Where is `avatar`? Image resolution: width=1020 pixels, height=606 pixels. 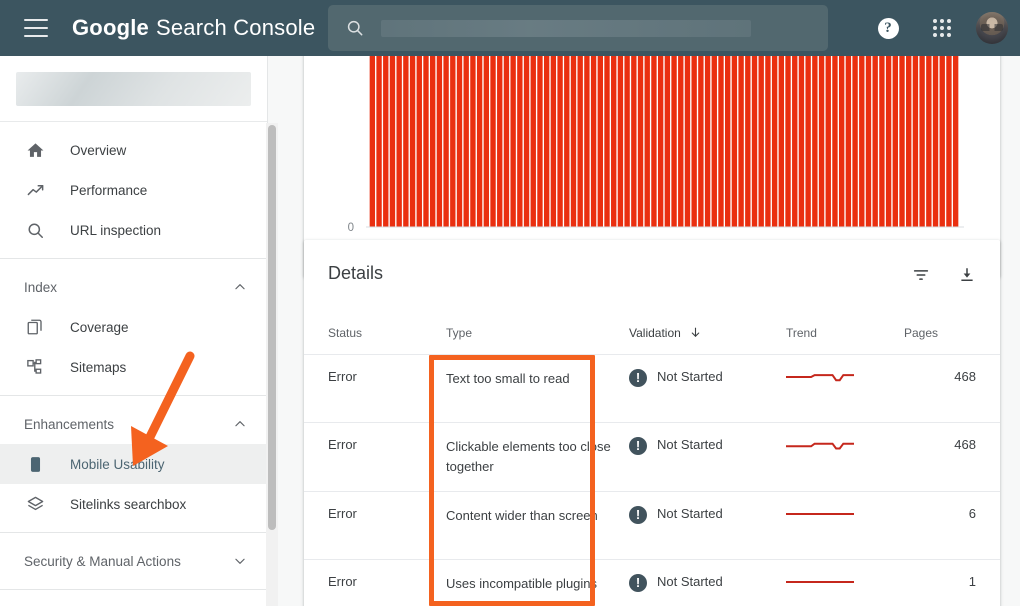
avatar is located at coordinates (992, 28).